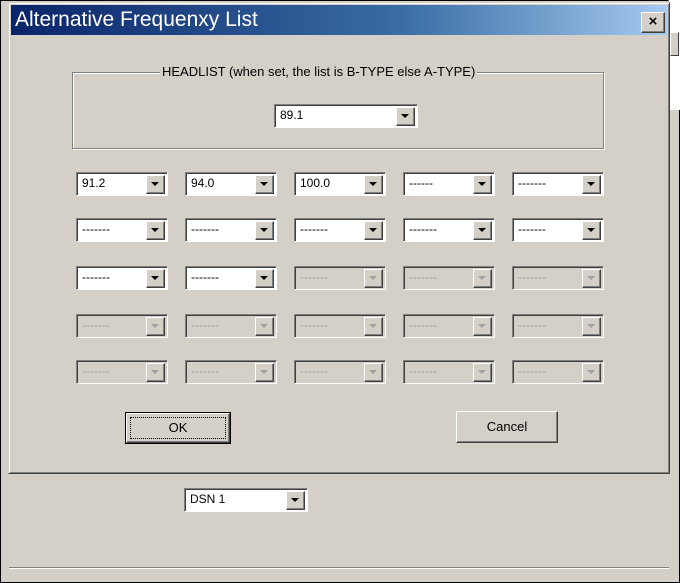 The image size is (680, 583). I want to click on frequency-combo: 100.0, so click(340, 184).